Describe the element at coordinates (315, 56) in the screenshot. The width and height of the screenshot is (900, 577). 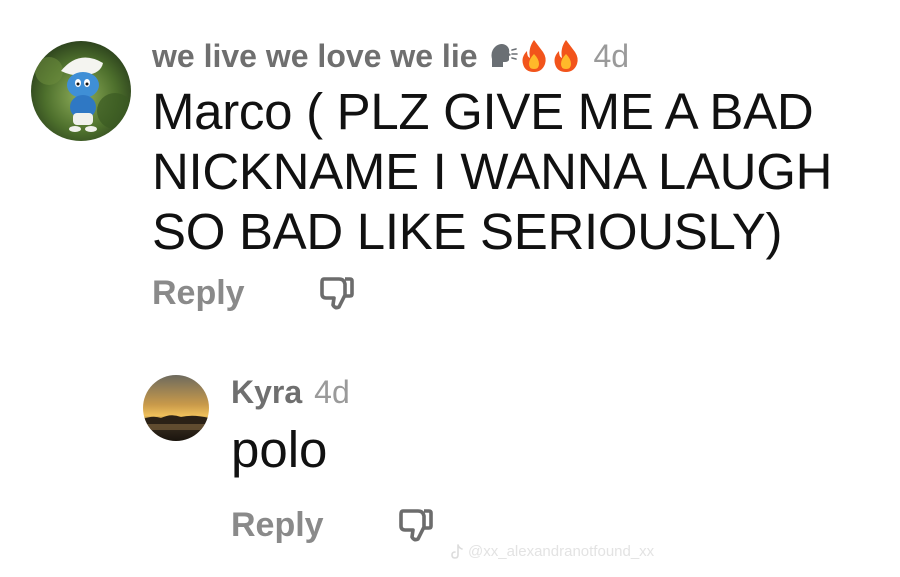
I see `username: we live we love we lie` at that location.